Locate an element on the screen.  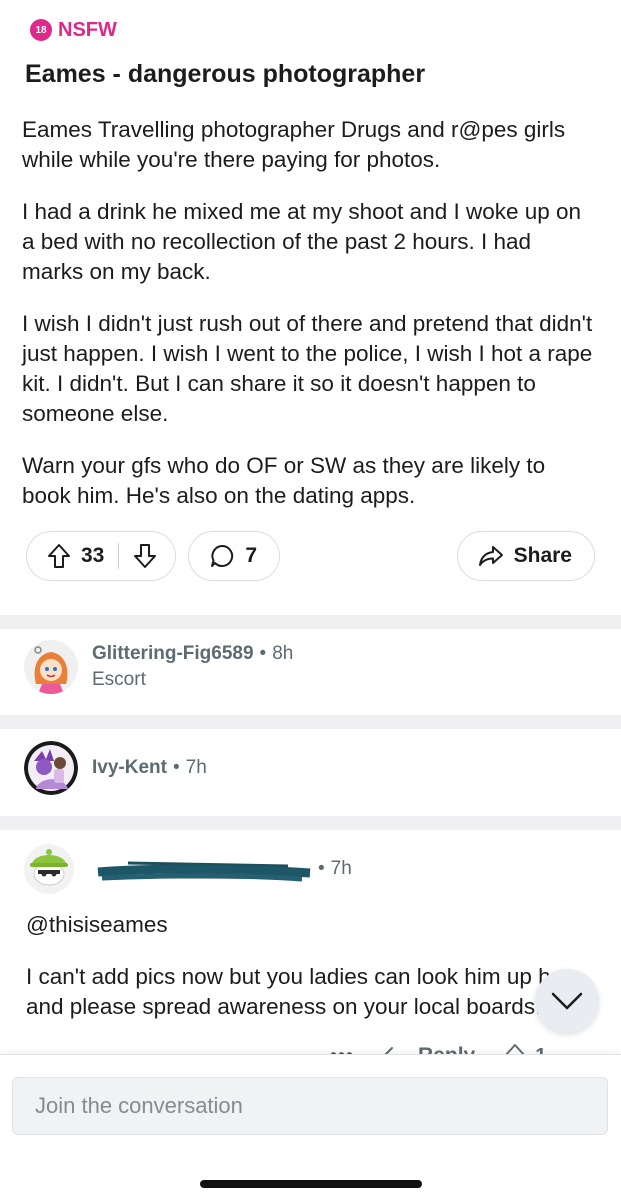
scroll-down-button is located at coordinates (567, 1001).